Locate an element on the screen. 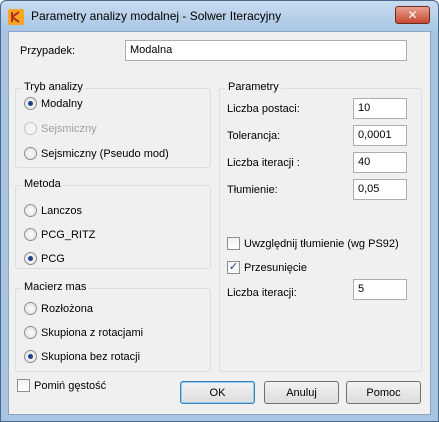  app-logo-icon is located at coordinates (16, 17).